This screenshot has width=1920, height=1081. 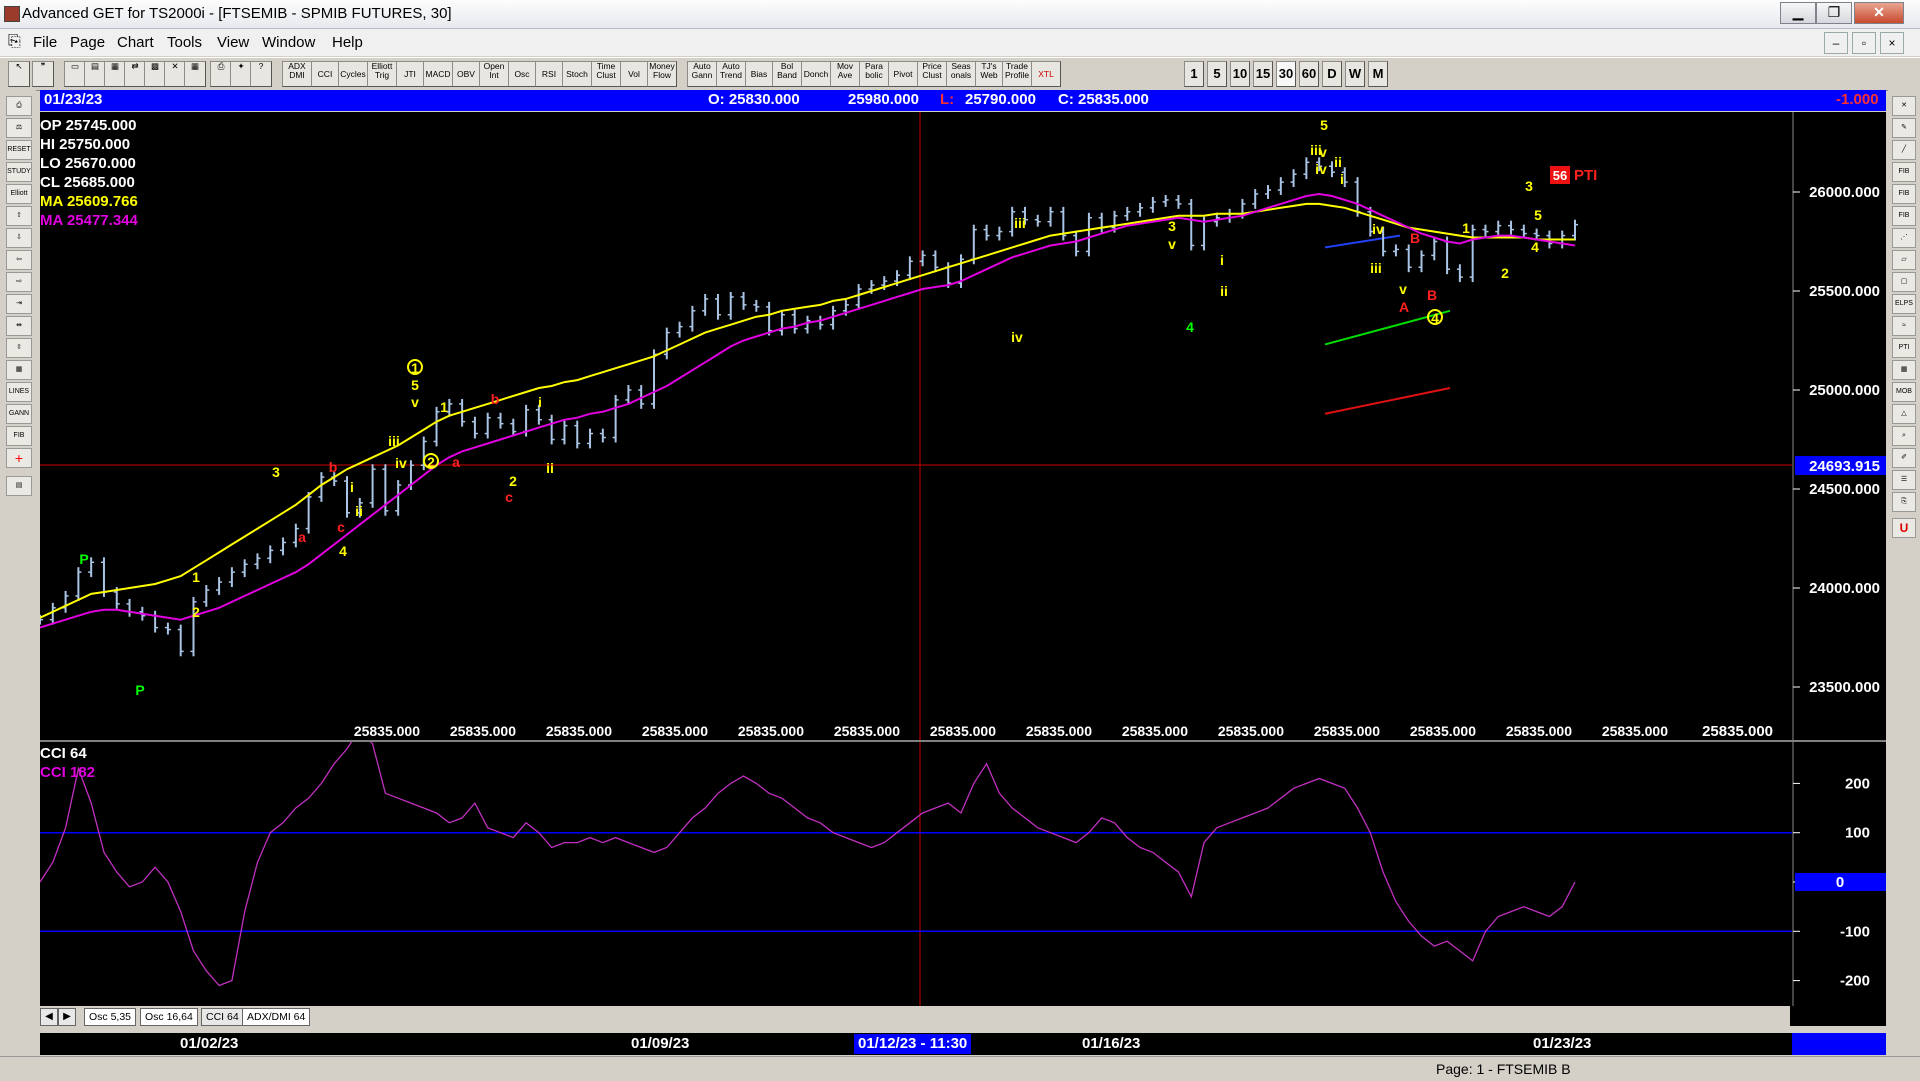 I want to click on menu-chart: Chart, so click(x=135, y=42).